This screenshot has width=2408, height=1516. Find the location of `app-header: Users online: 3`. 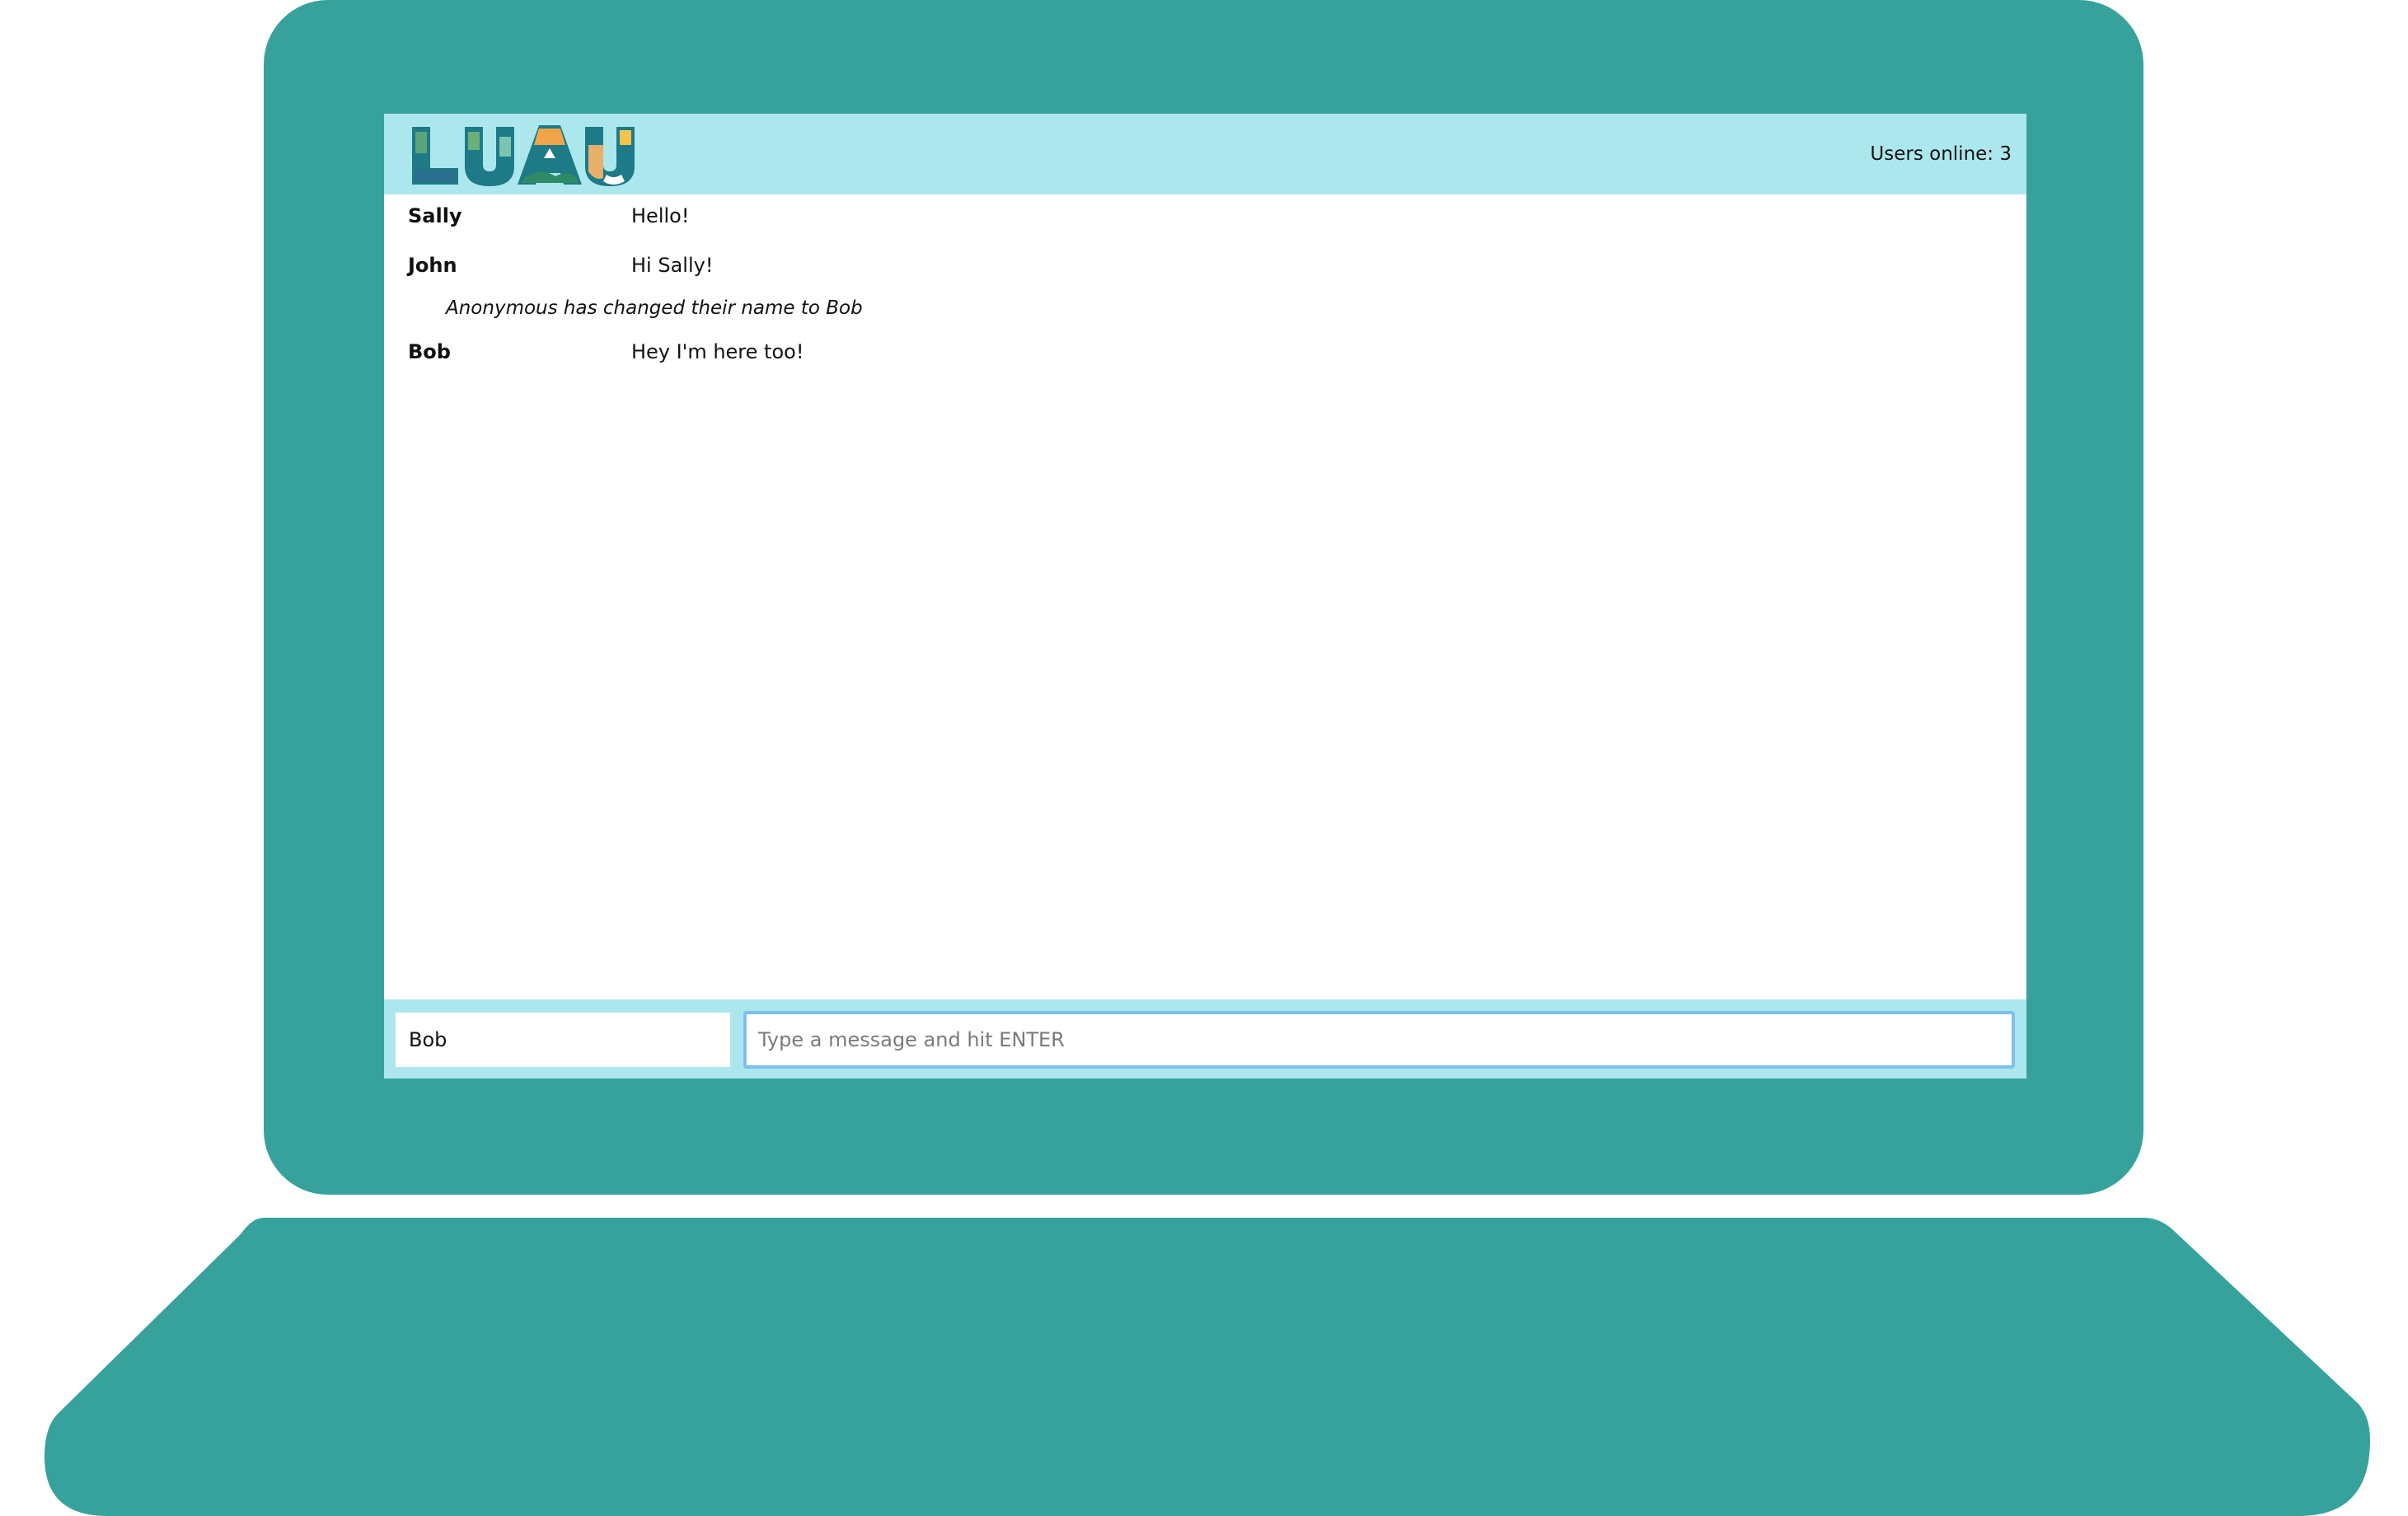

app-header: Users online: 3 is located at coordinates (1205, 154).